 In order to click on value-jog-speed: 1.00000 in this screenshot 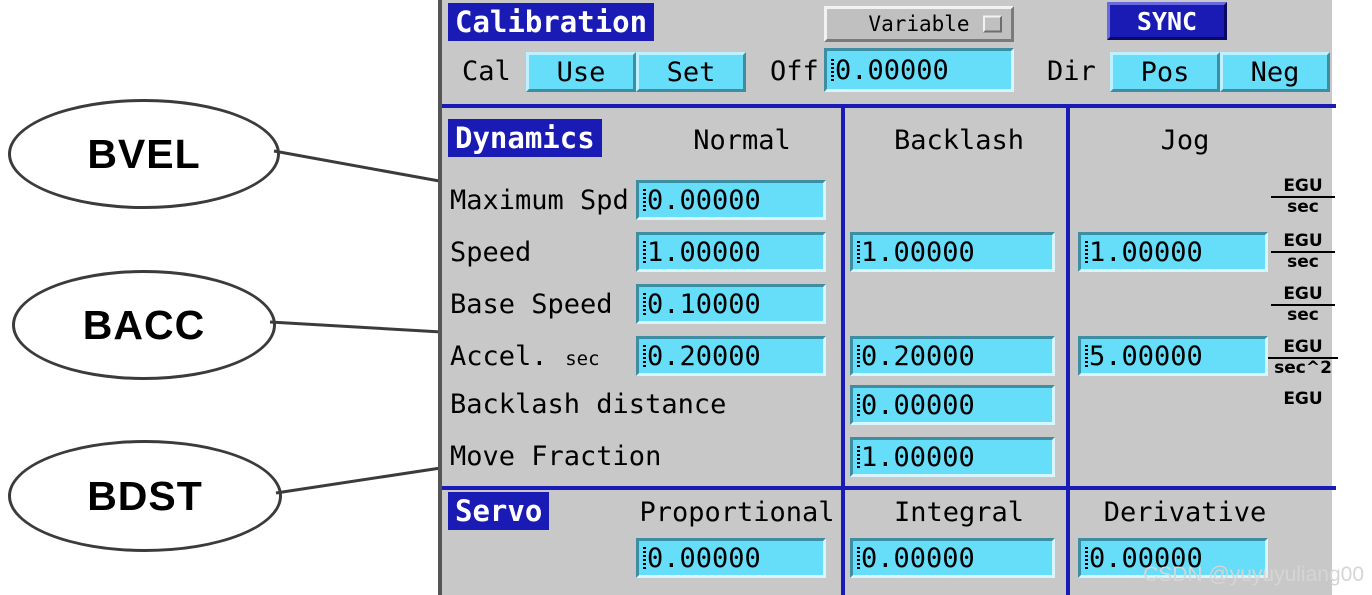, I will do `click(1146, 252)`.